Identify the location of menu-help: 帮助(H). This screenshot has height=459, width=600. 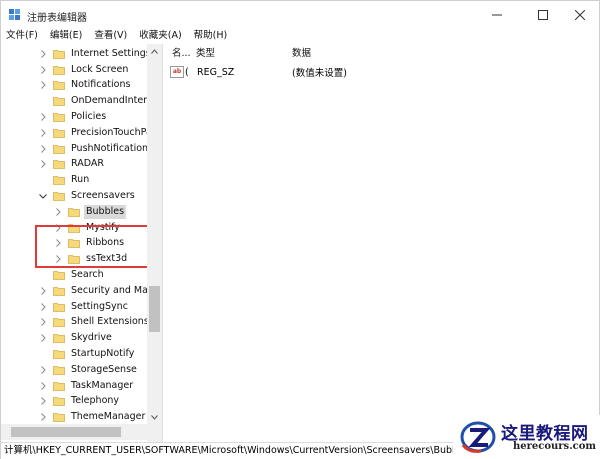
(212, 36).